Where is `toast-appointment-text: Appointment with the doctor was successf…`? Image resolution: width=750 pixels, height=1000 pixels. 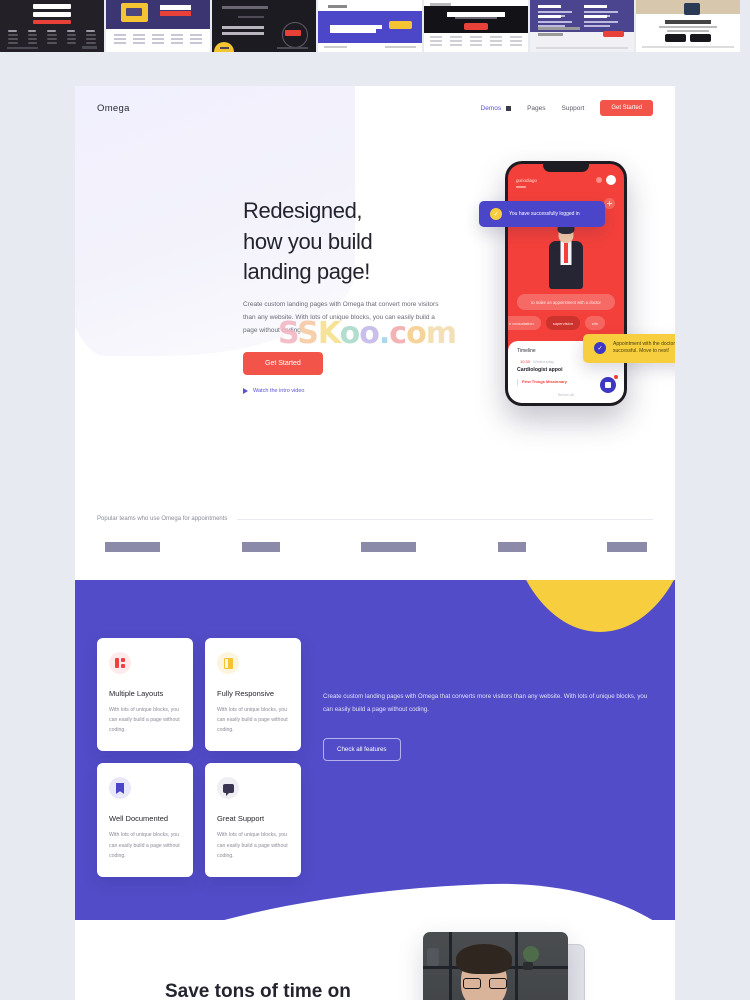
toast-appointment-text: Appointment with the doctor was successf… is located at coordinates (644, 348).